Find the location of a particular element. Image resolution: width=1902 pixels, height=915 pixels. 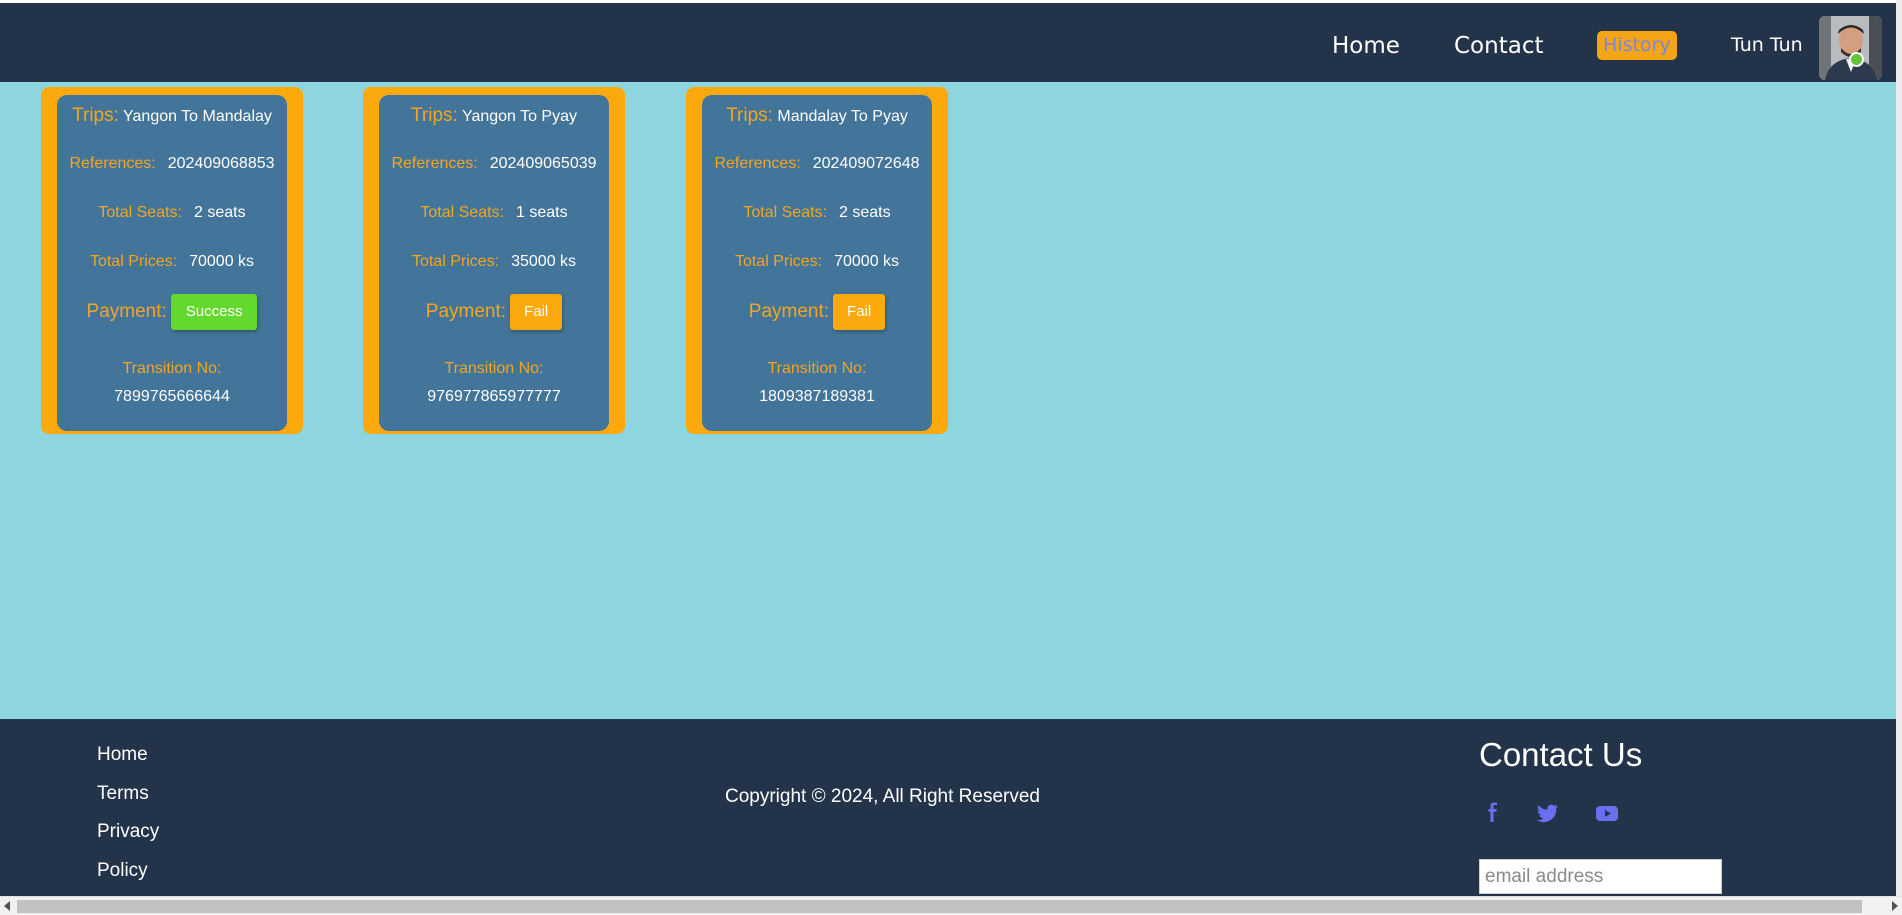

reference-row: References: 202409065039 is located at coordinates (494, 164).